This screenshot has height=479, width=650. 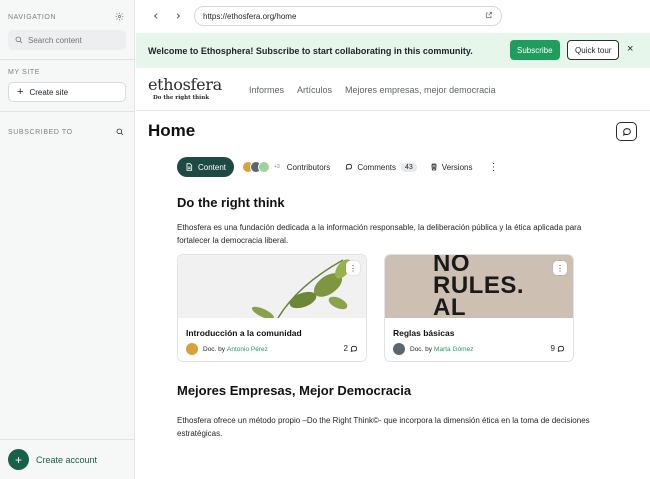 I want to click on create-site-button: + Create site, so click(x=67, y=92).